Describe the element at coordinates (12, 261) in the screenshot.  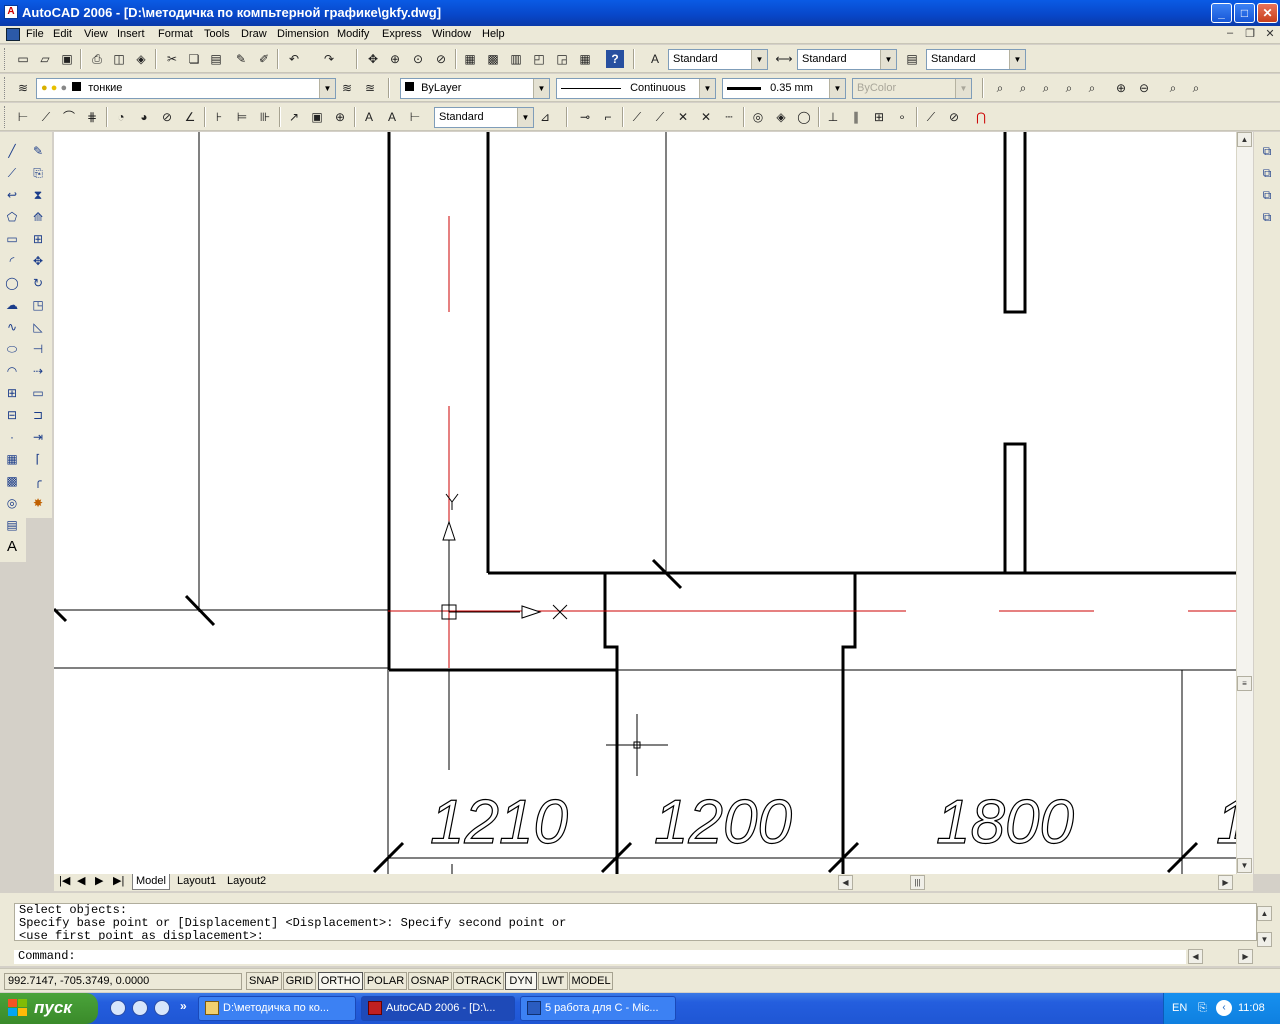
I see `arc-icon: ◜` at that location.